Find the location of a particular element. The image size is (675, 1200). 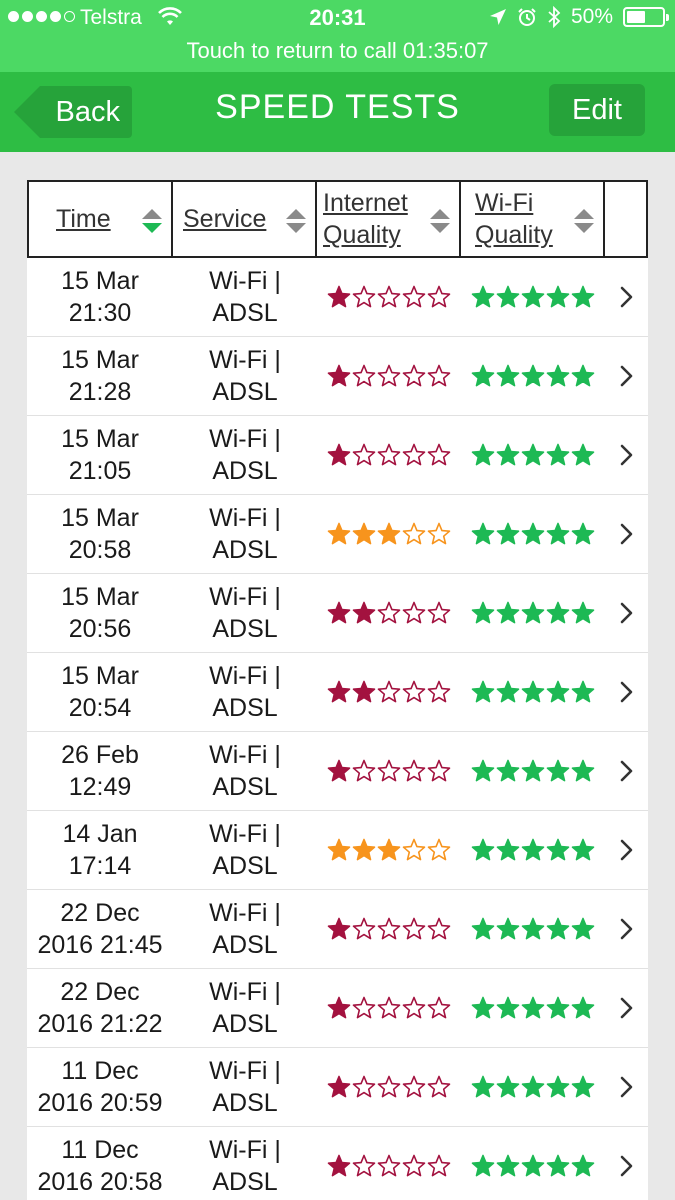

table-row: 11 Dec 2016 20:58 Wi-Fi | ADSL is located at coordinates (337, 1163).